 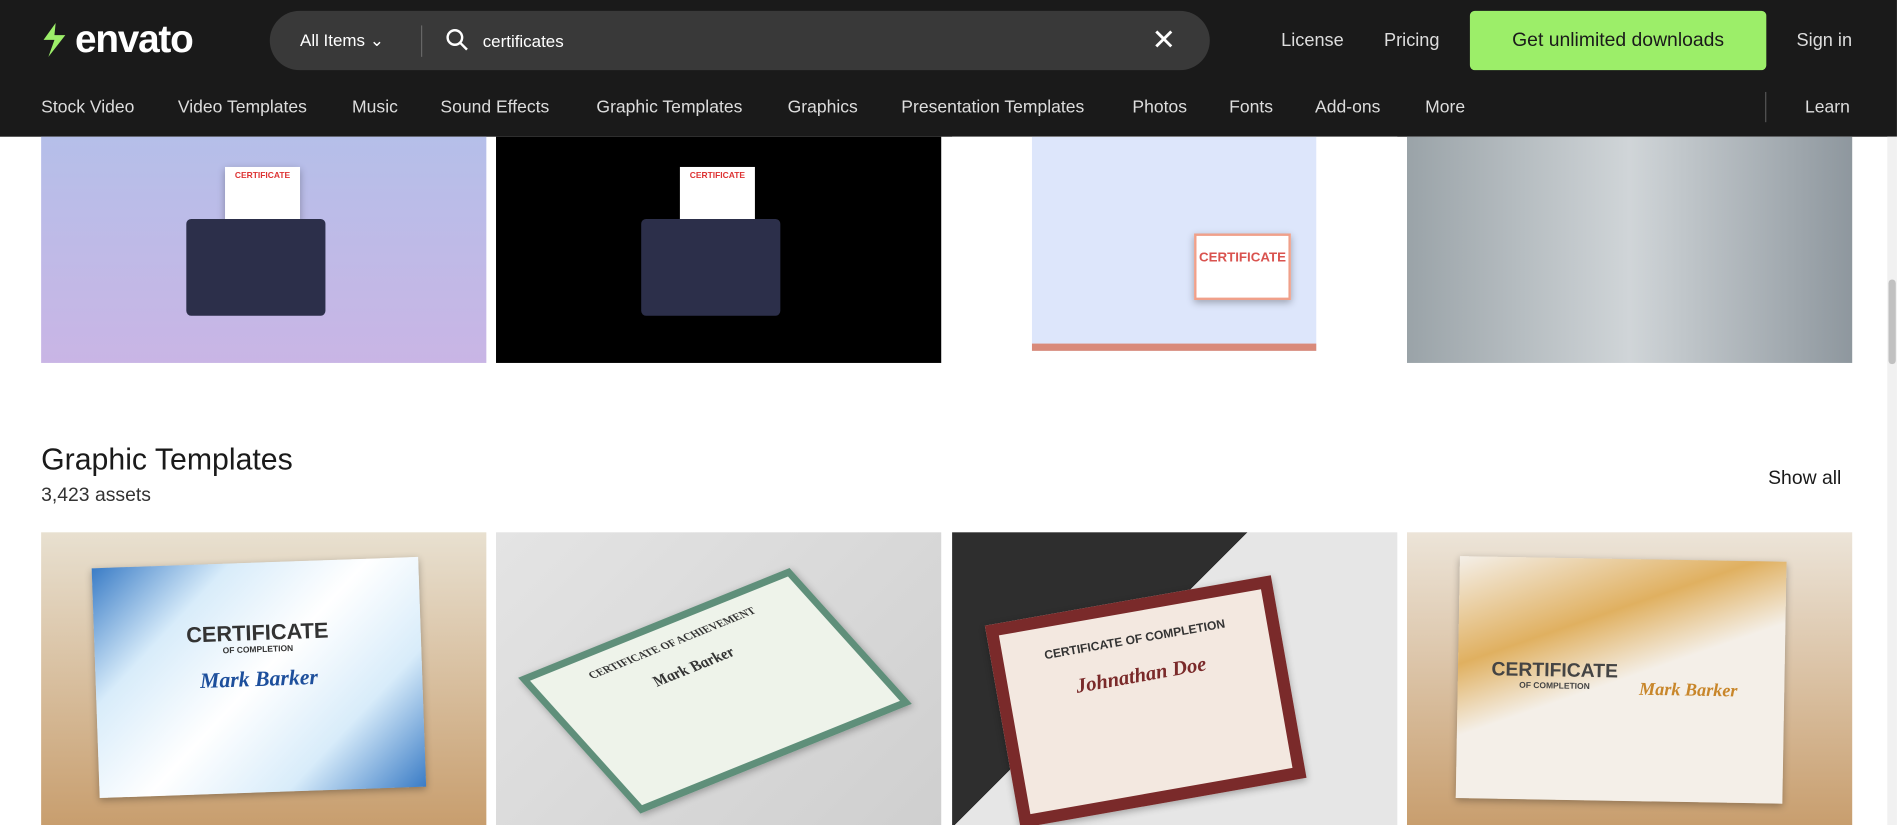 What do you see at coordinates (1804, 479) in the screenshot?
I see `show-all-link: Show all` at bounding box center [1804, 479].